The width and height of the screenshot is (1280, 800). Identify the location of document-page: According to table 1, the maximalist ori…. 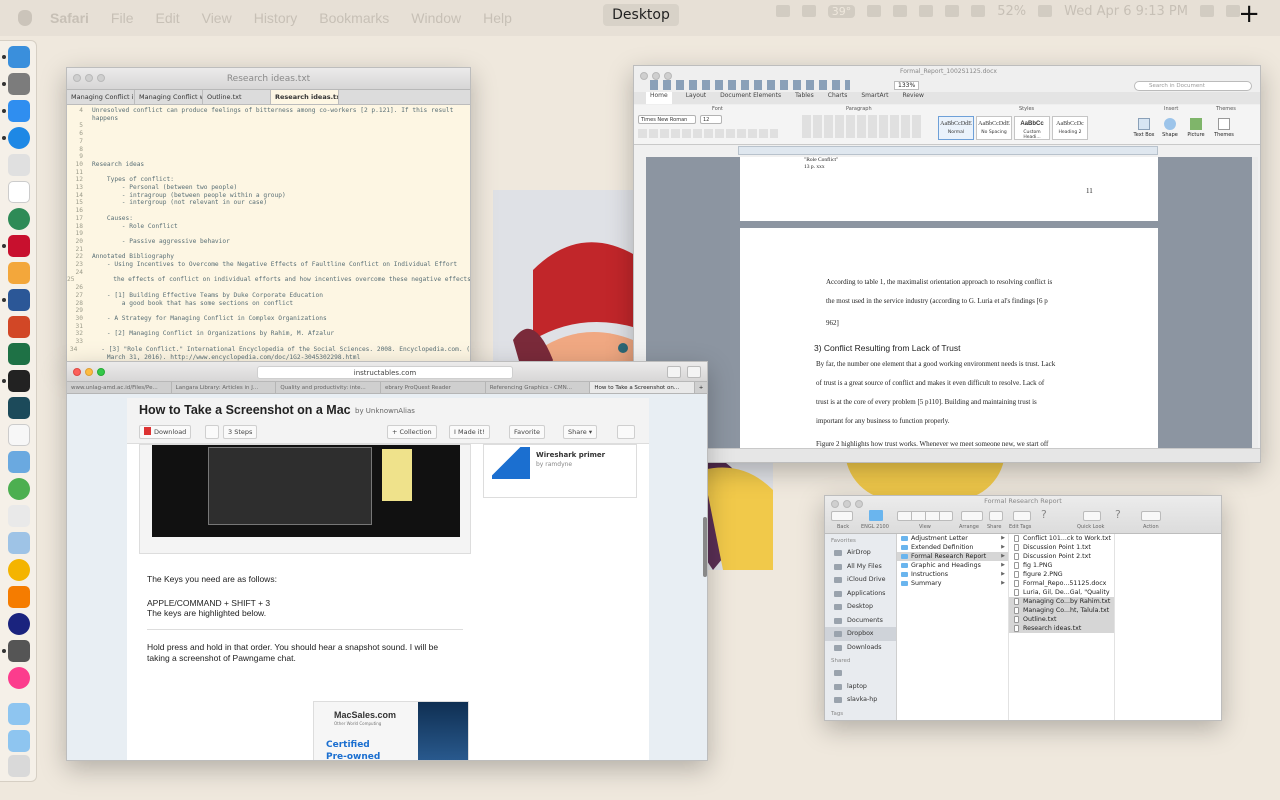
(949, 343).